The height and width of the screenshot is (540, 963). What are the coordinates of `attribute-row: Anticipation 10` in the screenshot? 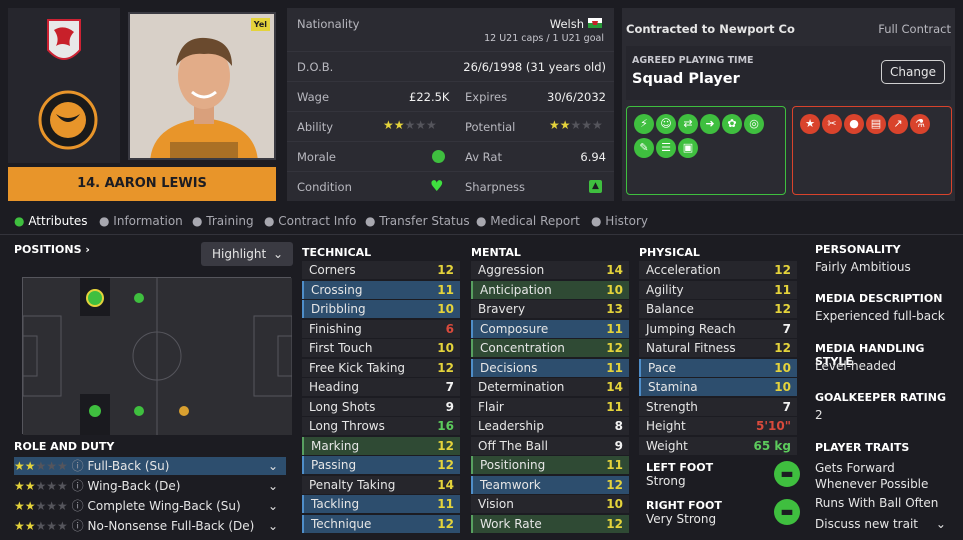 It's located at (550, 289).